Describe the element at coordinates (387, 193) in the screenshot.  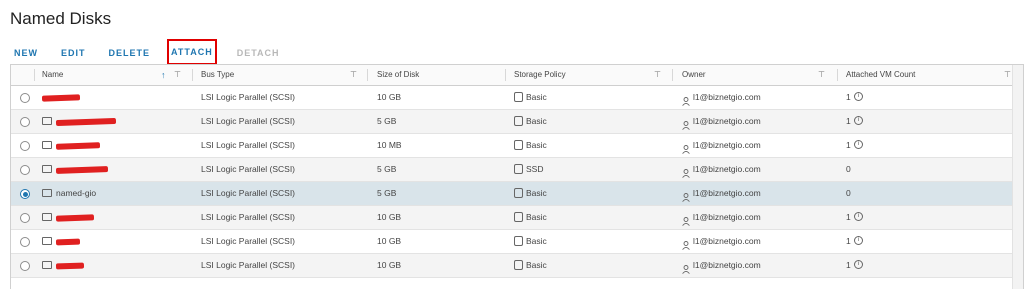
I see `size-cell: 5 GB` at that location.